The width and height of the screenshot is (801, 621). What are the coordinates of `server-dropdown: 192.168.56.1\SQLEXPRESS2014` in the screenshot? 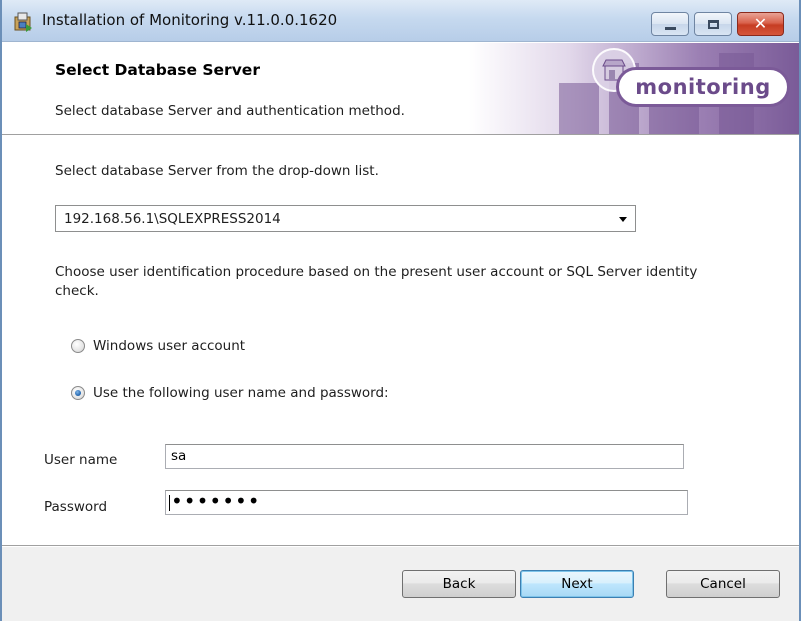 It's located at (345, 218).